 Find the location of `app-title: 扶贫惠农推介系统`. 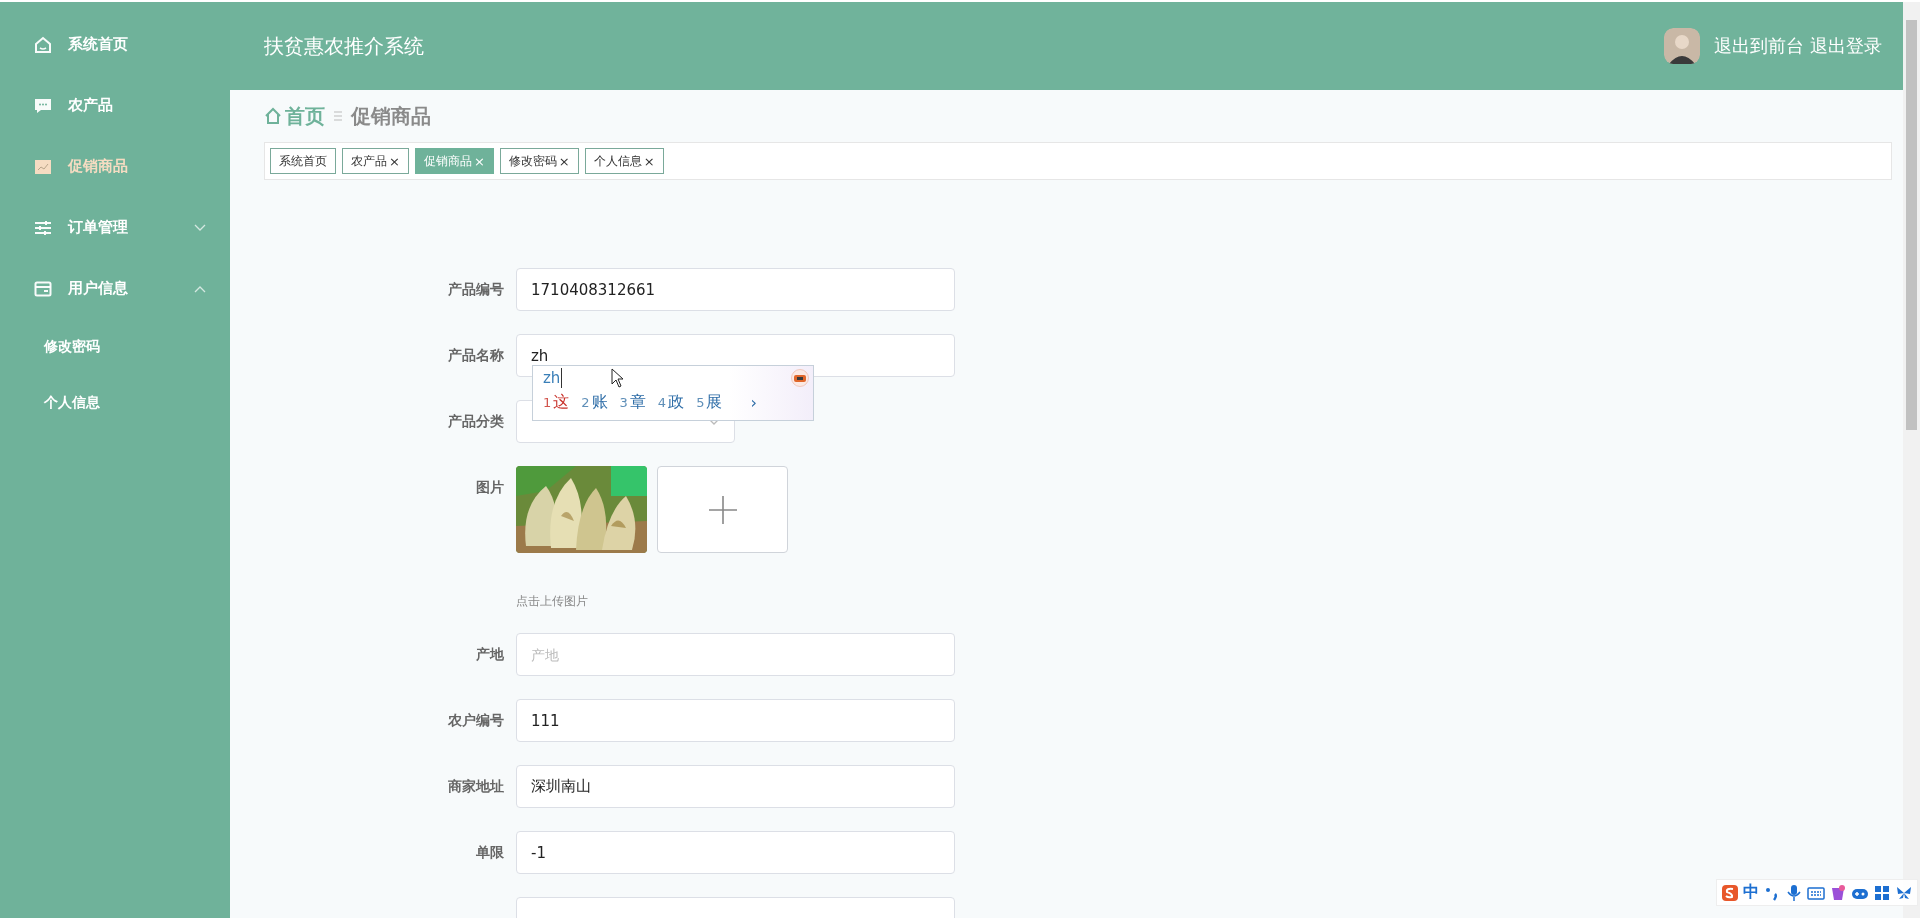

app-title: 扶贫惠农推介系统 is located at coordinates (344, 46).